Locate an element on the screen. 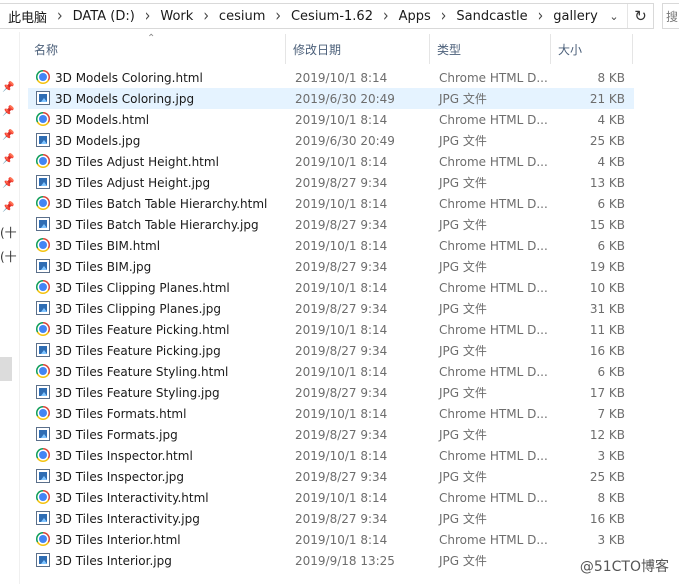 The width and height of the screenshot is (679, 584). watermark: @51CTO博客 is located at coordinates (624, 566).